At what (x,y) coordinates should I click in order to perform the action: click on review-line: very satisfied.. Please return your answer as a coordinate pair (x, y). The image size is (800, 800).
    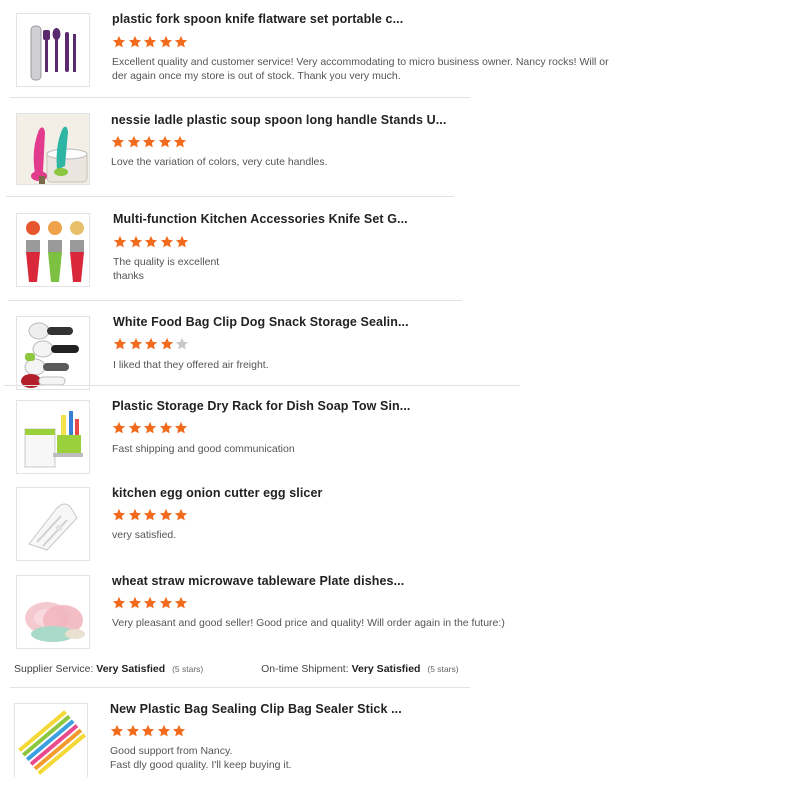
    Looking at the image, I should click on (144, 535).